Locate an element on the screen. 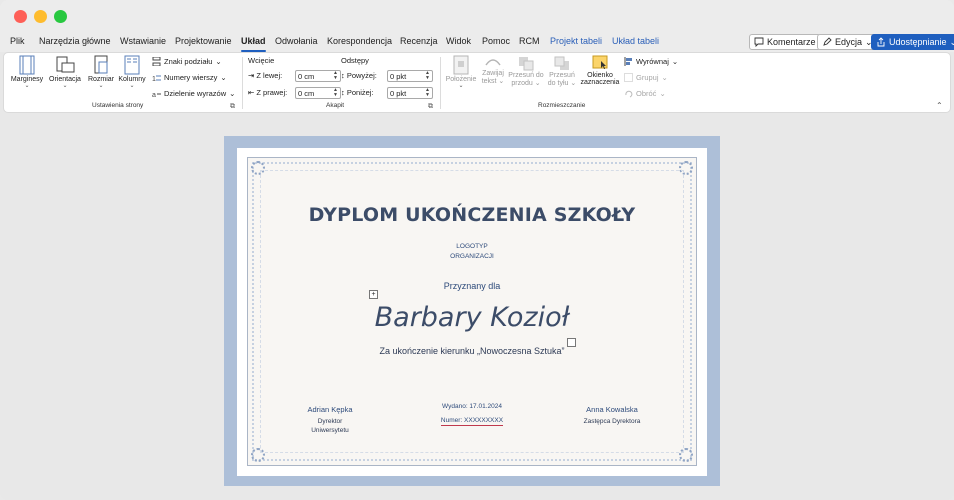 The width and height of the screenshot is (954, 500). indent-left-label: ⇥ Z lewej: is located at coordinates (265, 75).